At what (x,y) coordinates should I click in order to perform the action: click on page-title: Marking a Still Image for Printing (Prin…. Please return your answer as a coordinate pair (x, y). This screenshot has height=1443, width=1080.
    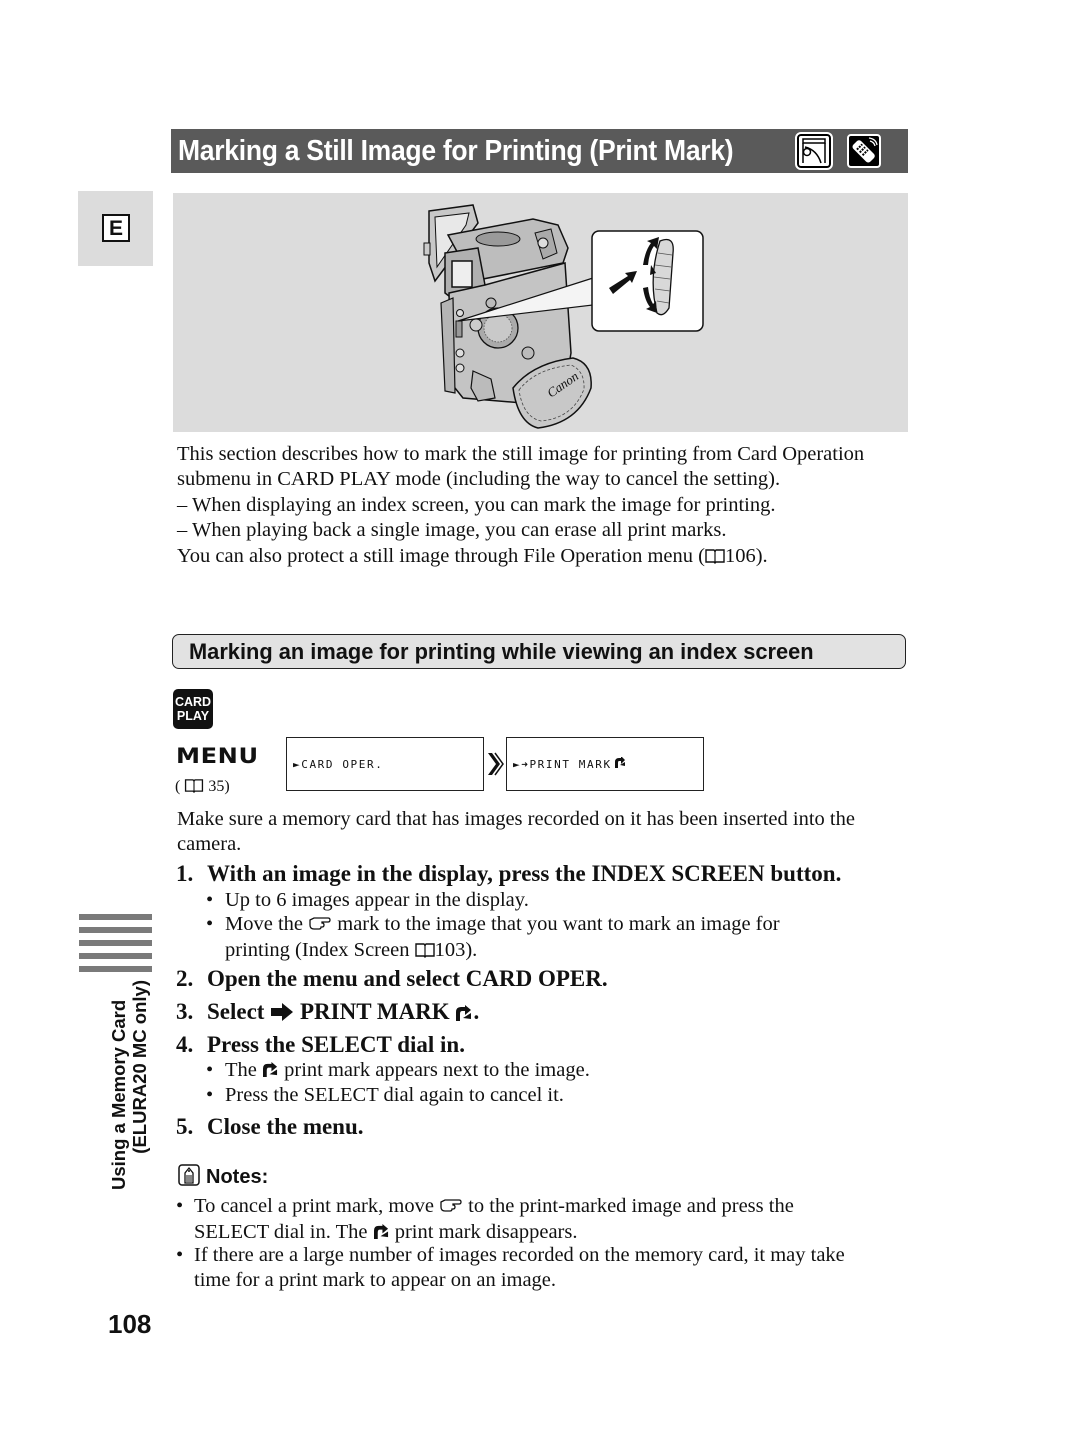
    Looking at the image, I should click on (456, 150).